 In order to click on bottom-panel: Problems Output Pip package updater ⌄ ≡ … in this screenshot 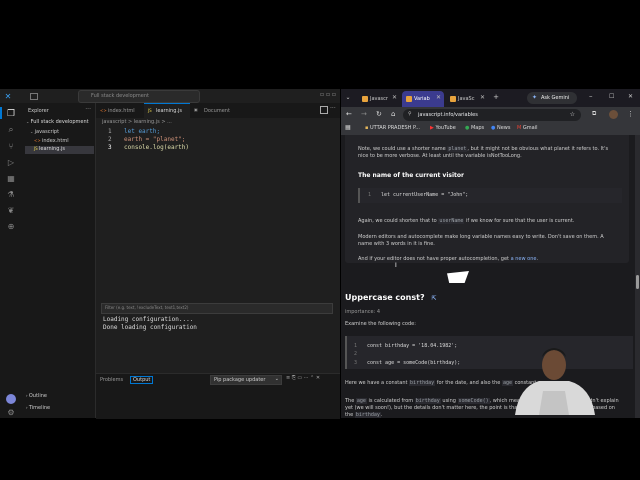, I will do `click(218, 396)`.